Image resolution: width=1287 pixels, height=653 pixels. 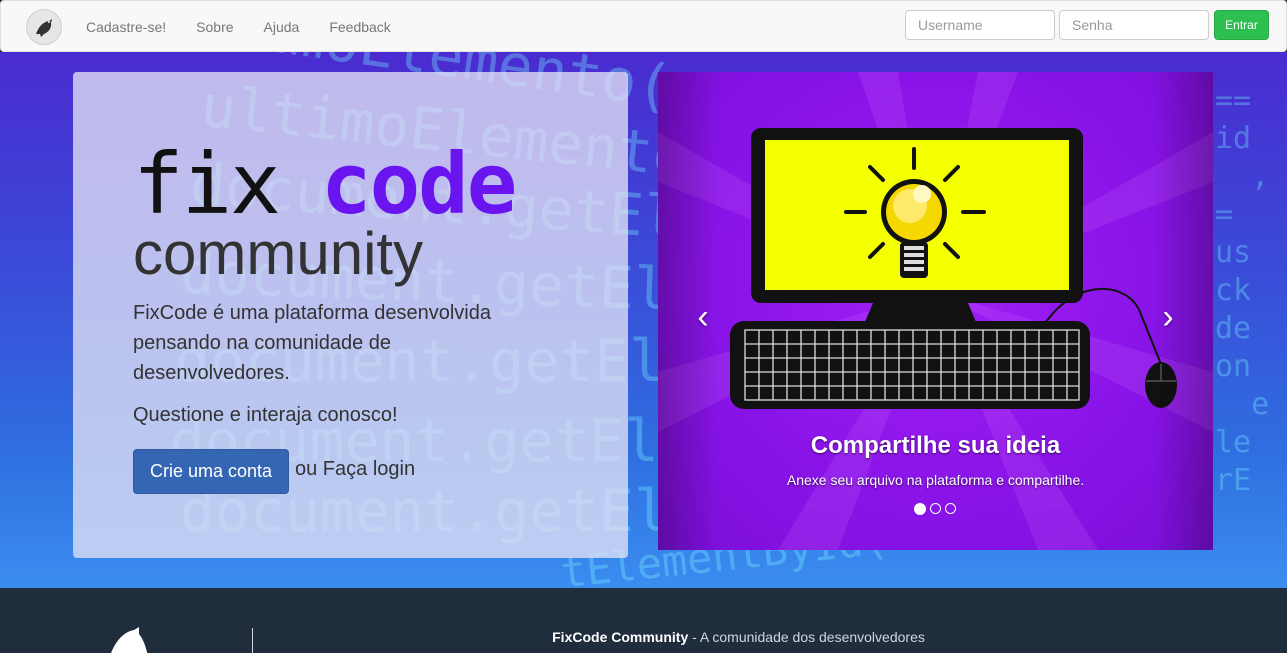 I want to click on nav-link-feedback: Feedback, so click(x=359, y=27).